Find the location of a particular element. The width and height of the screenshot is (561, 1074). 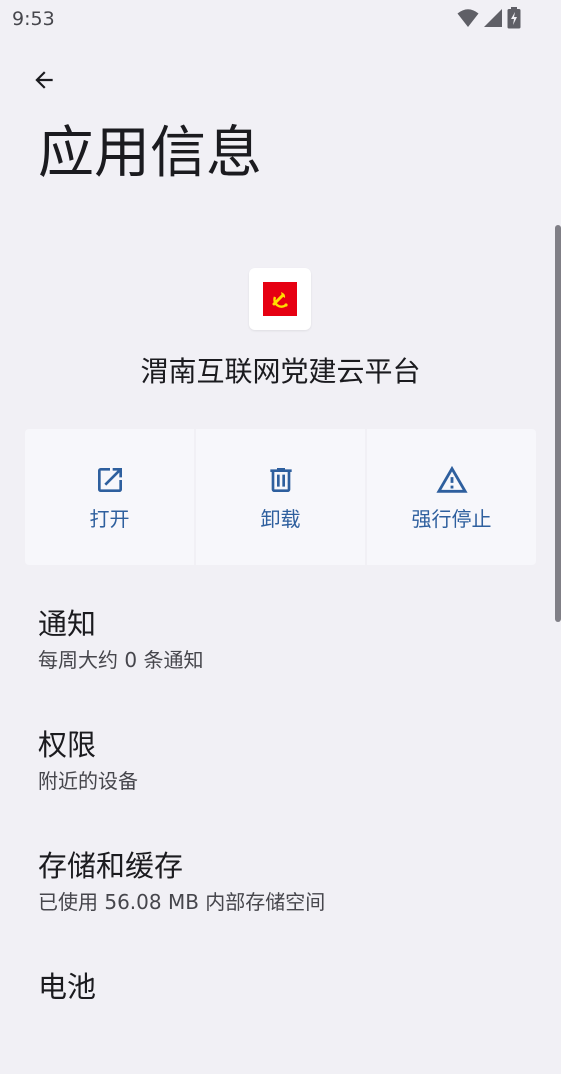

open-button: 打开 is located at coordinates (109, 497).